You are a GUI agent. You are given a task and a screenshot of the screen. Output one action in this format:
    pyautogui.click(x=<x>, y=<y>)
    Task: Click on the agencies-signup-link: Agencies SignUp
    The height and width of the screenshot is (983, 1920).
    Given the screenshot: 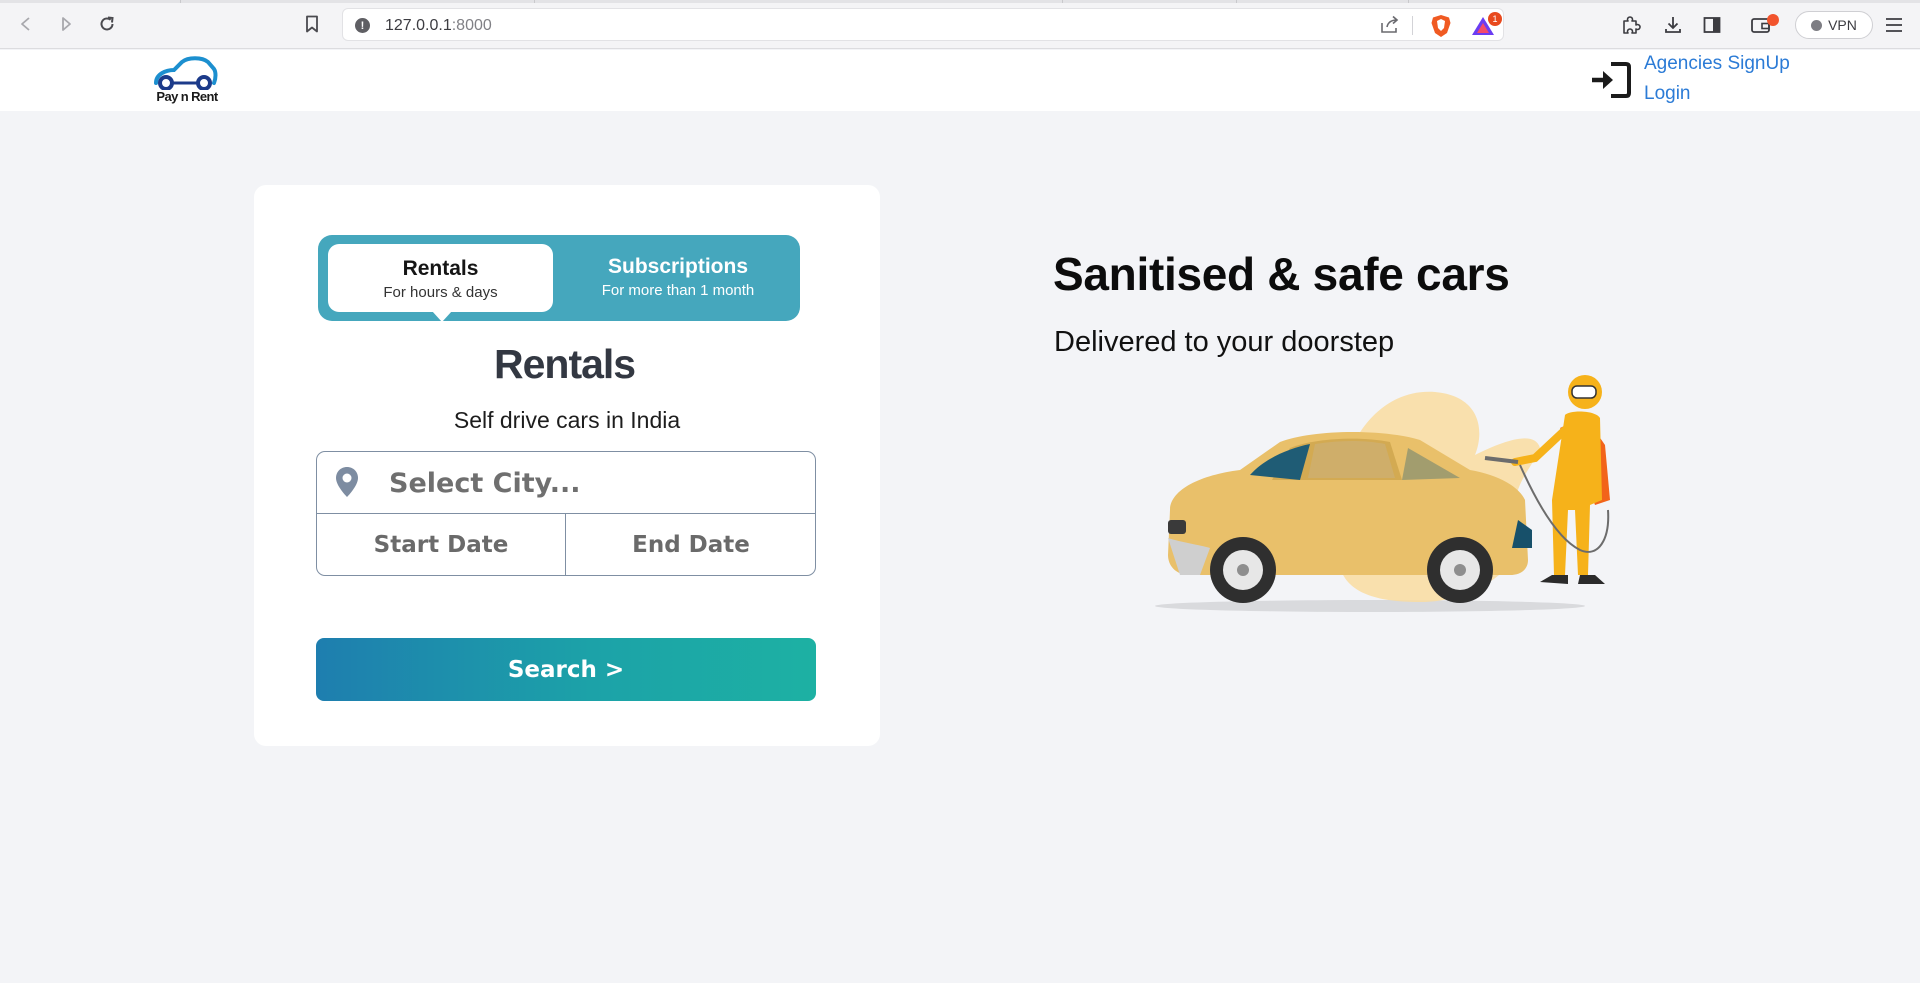 What is the action you would take?
    pyautogui.click(x=1717, y=64)
    